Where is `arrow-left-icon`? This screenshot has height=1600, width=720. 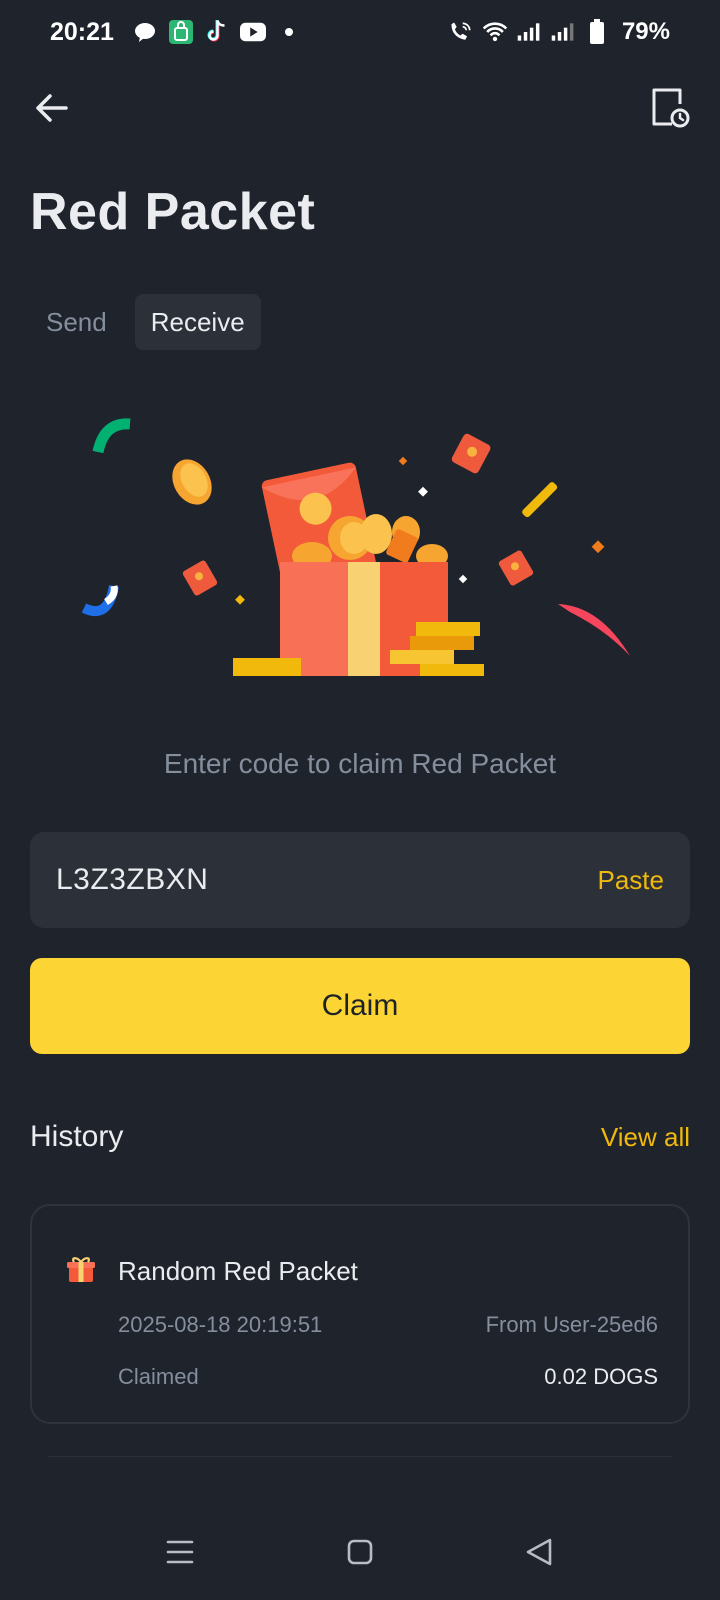 arrow-left-icon is located at coordinates (52, 108).